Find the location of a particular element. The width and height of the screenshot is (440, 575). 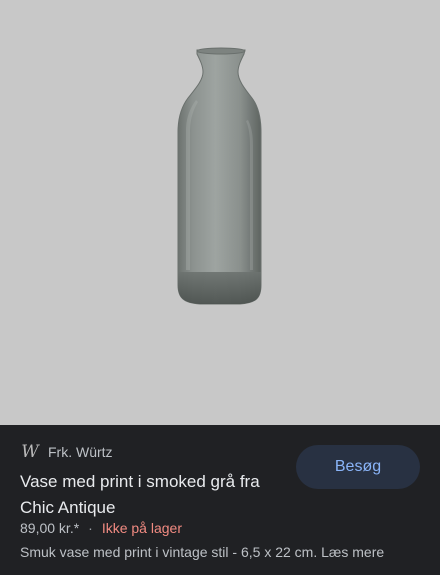

price-stock-row: 89,00 kr.* · Ikke på lager is located at coordinates (101, 528).